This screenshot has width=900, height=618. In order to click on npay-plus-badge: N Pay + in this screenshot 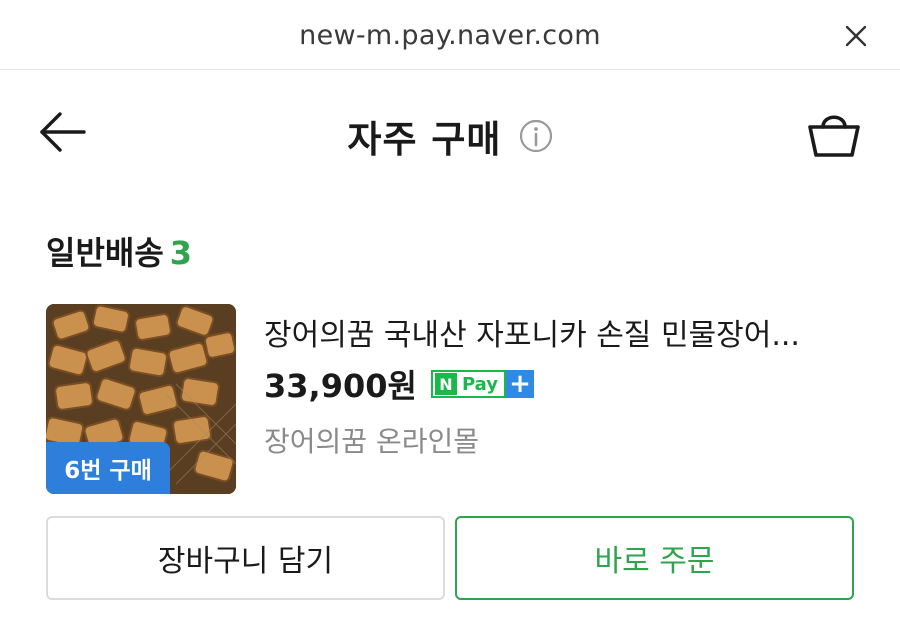, I will do `click(482, 384)`.